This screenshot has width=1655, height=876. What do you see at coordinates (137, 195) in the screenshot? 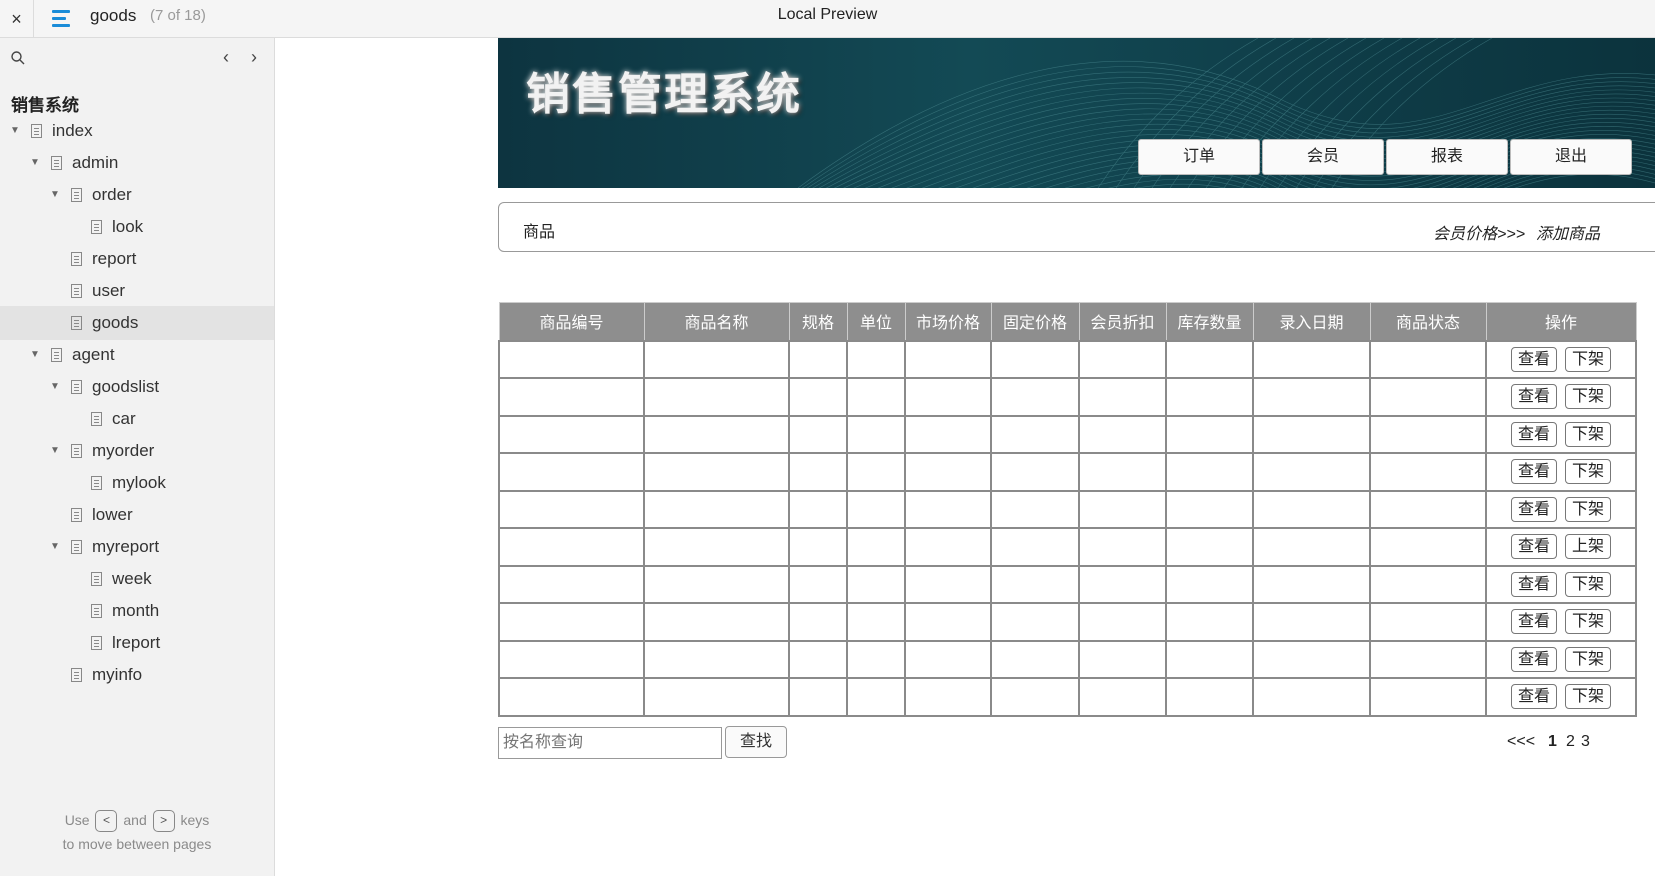
I see `sidebar-item-order: ▼ order` at bounding box center [137, 195].